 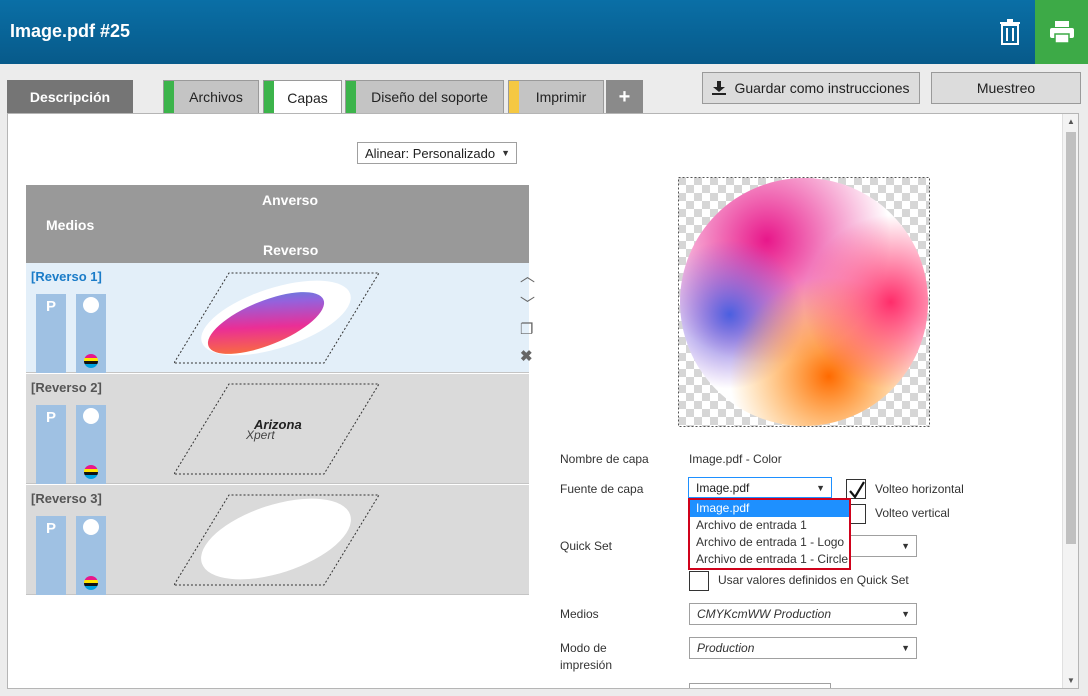 What do you see at coordinates (260, 435) in the screenshot?
I see `logo-text: Xpert` at bounding box center [260, 435].